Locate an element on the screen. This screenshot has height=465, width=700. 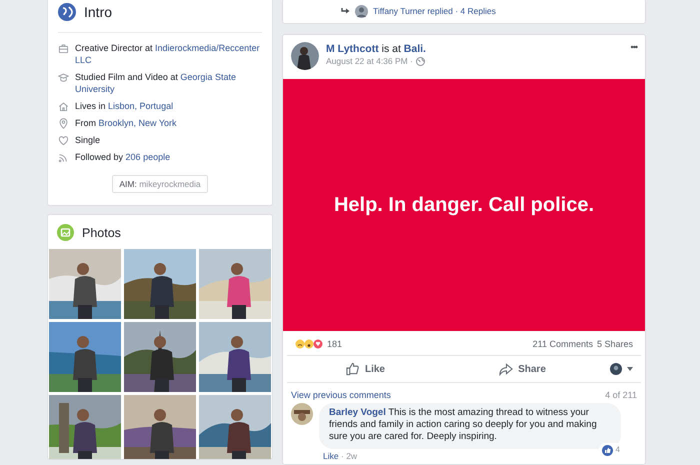
photos-title: Photos is located at coordinates (101, 233).